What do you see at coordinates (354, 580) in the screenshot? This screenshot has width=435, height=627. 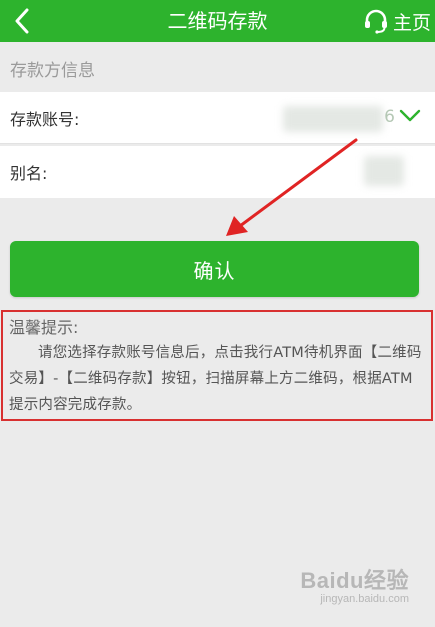 I see `watermark-logo: Baidu经验` at bounding box center [354, 580].